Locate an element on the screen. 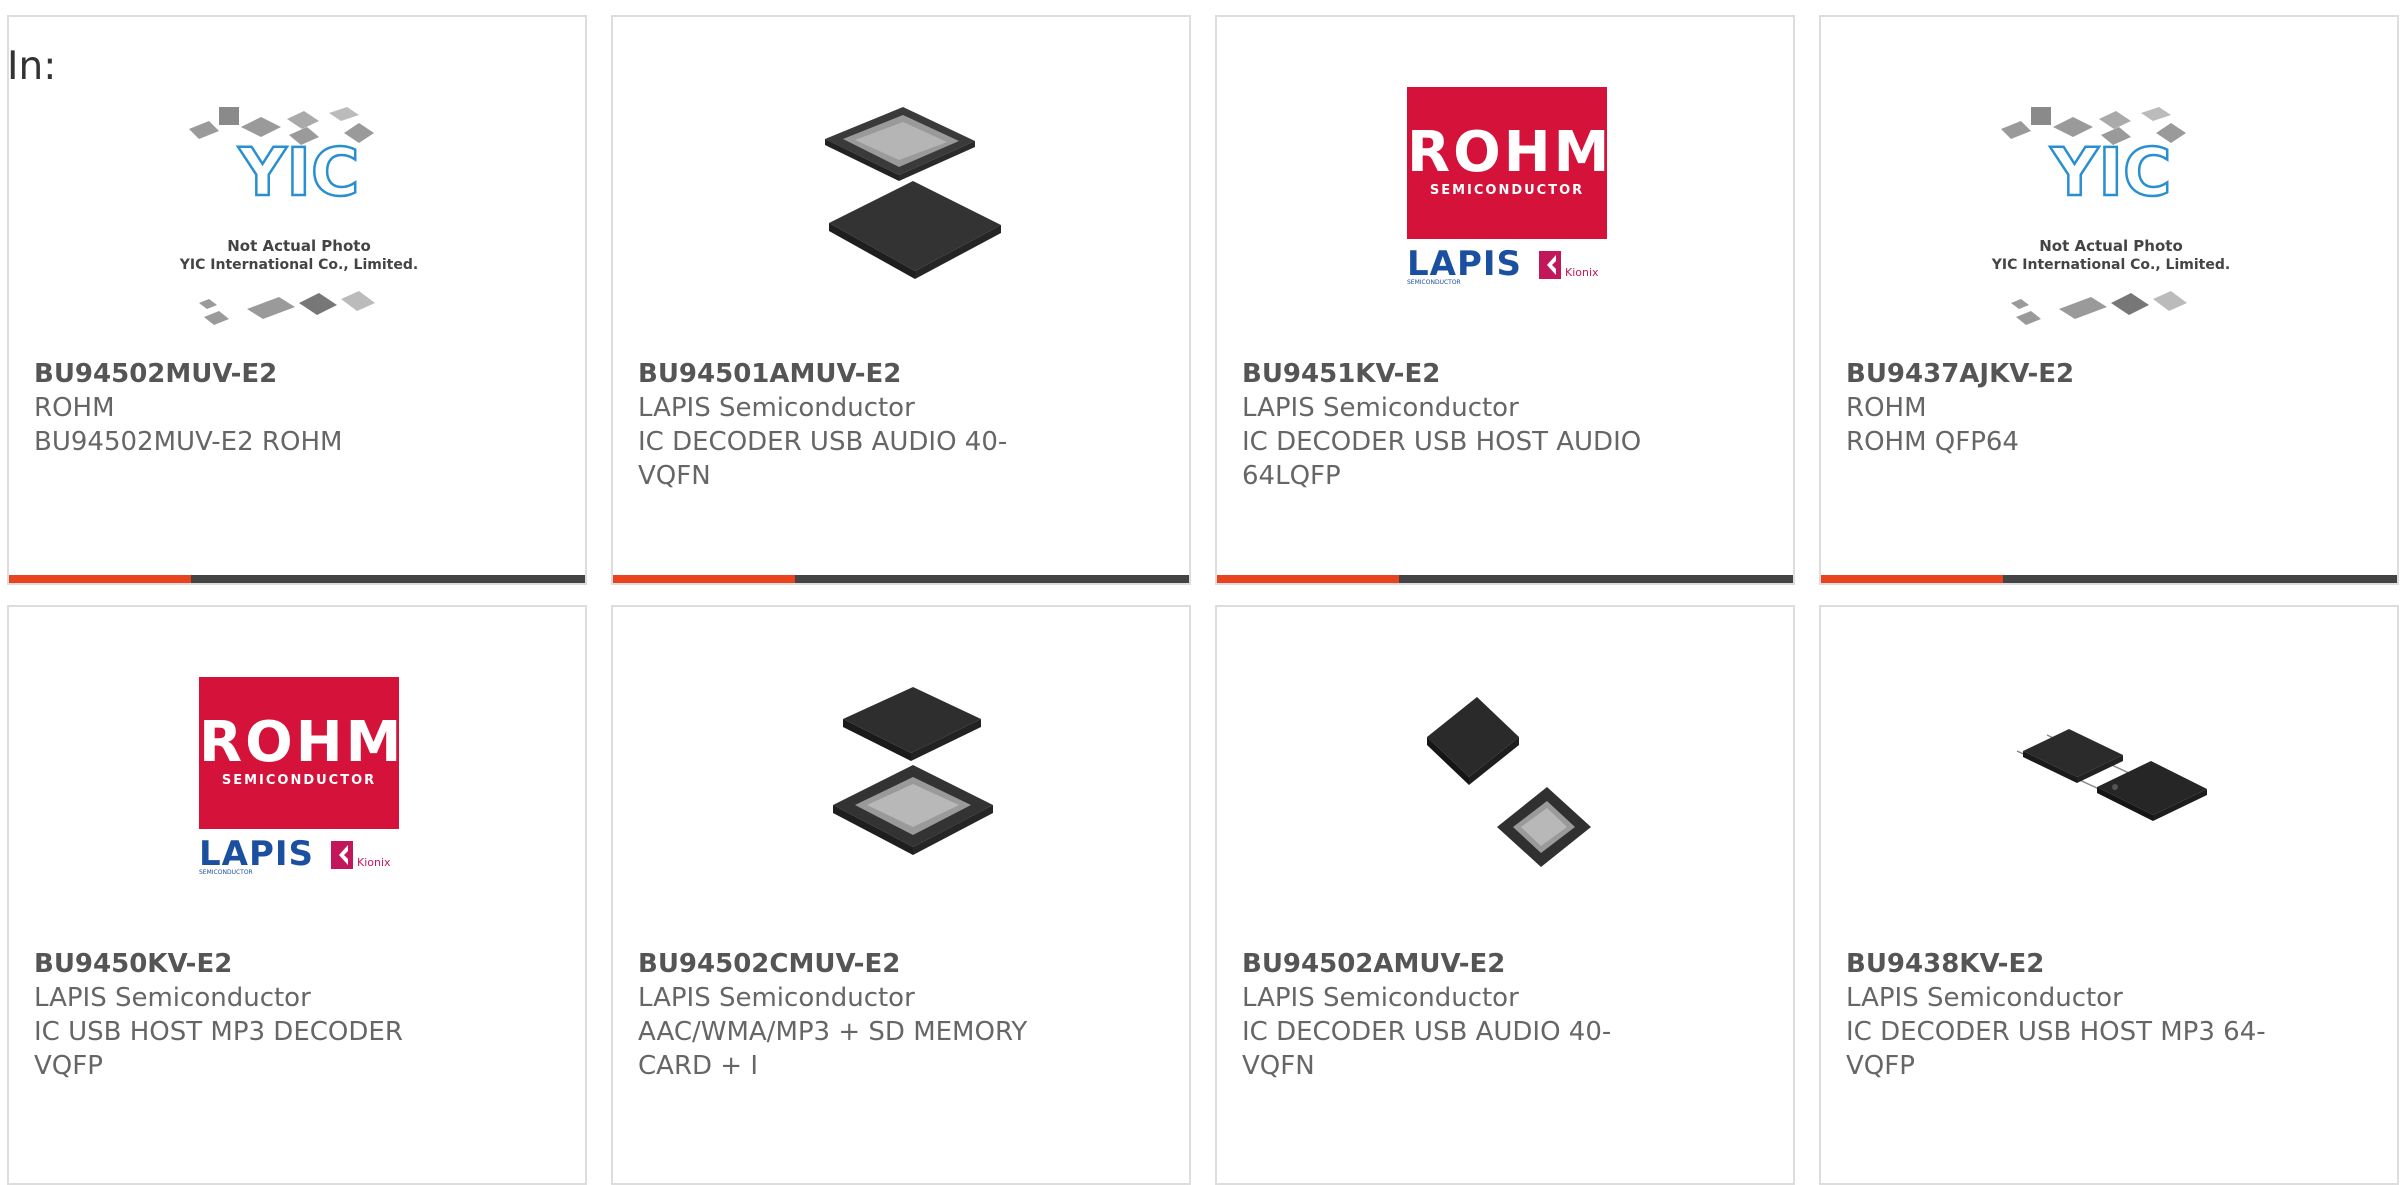 The image size is (2400, 1185). part-number: BU9451KV-E2 is located at coordinates (1462, 374).